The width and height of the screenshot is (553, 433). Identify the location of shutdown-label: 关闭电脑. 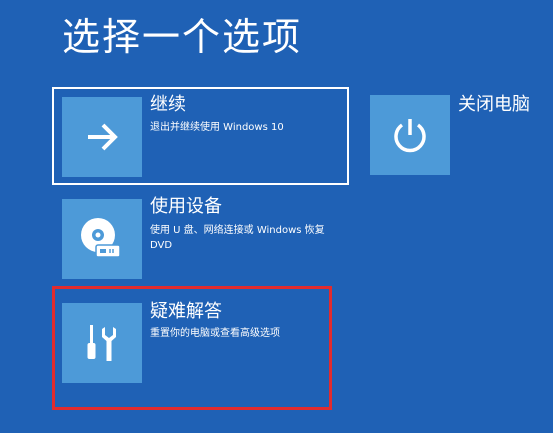
(494, 104).